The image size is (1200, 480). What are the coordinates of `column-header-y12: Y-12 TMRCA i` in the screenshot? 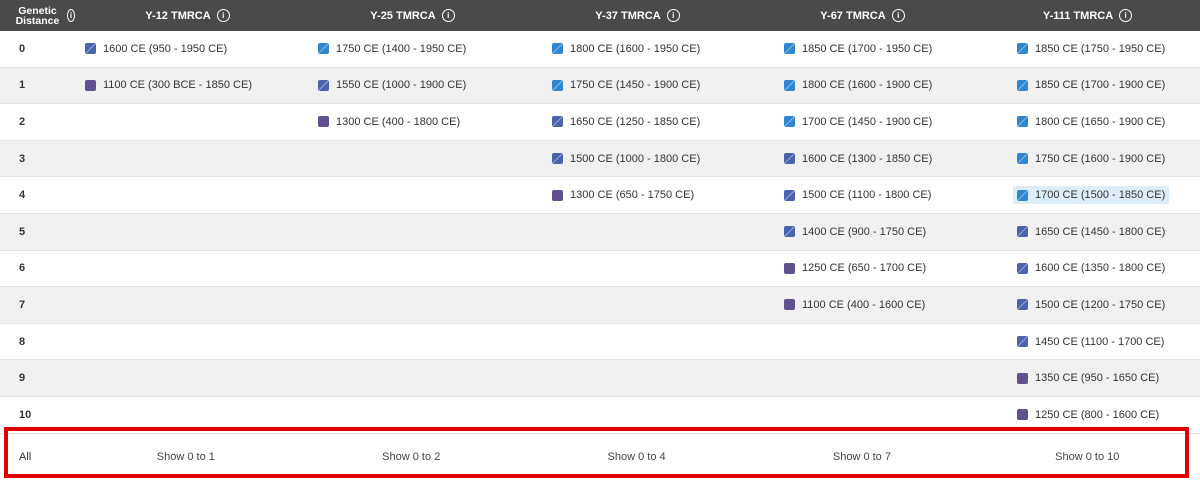 It's located at (187, 15).